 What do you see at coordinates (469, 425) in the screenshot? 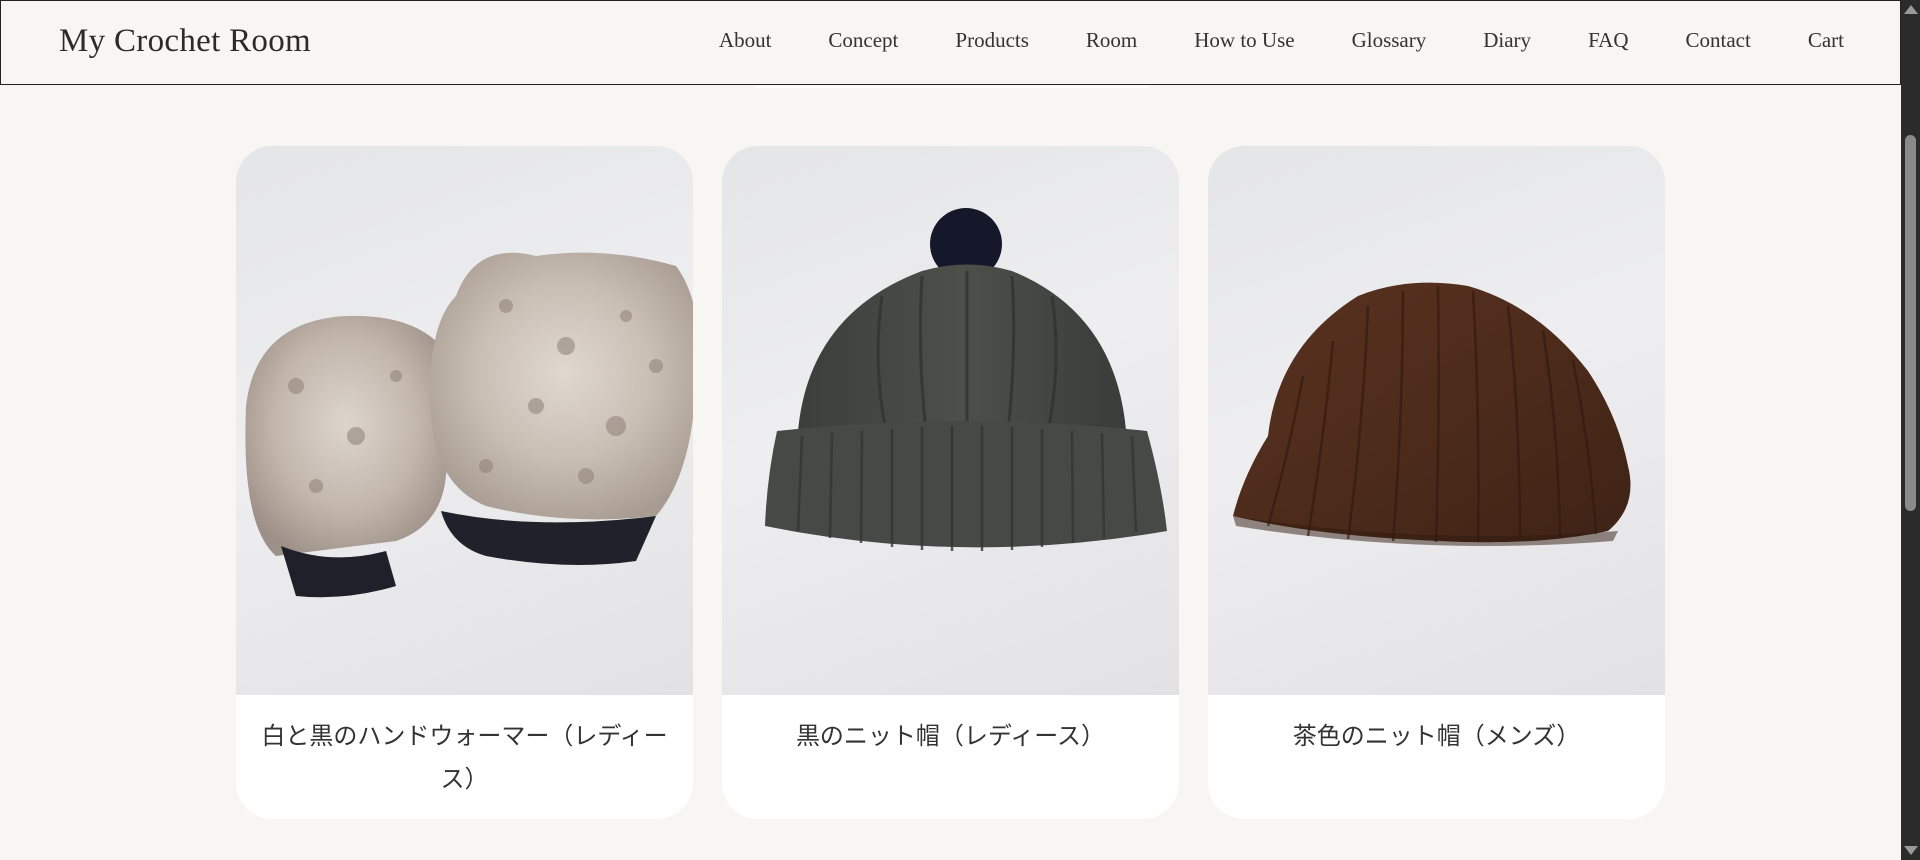
I see `hand-warmers-photo` at bounding box center [469, 425].